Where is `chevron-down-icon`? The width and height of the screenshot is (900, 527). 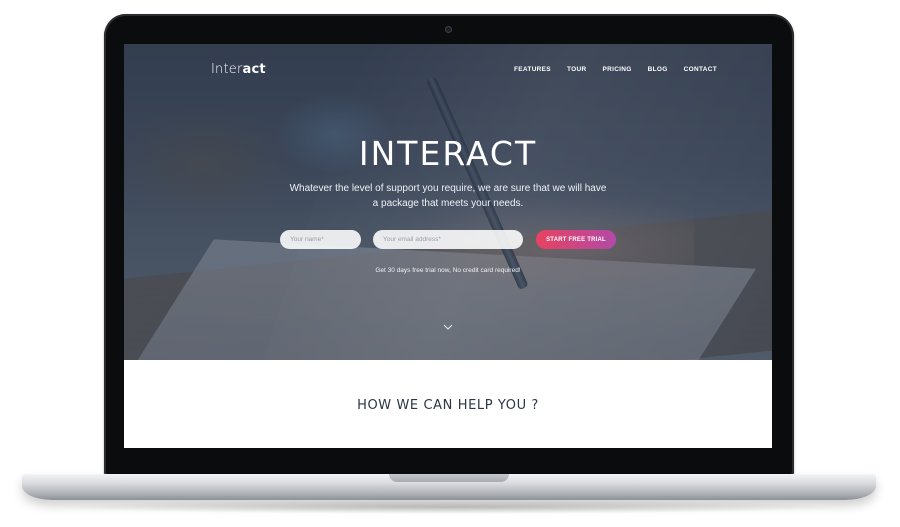
chevron-down-icon is located at coordinates (448, 327).